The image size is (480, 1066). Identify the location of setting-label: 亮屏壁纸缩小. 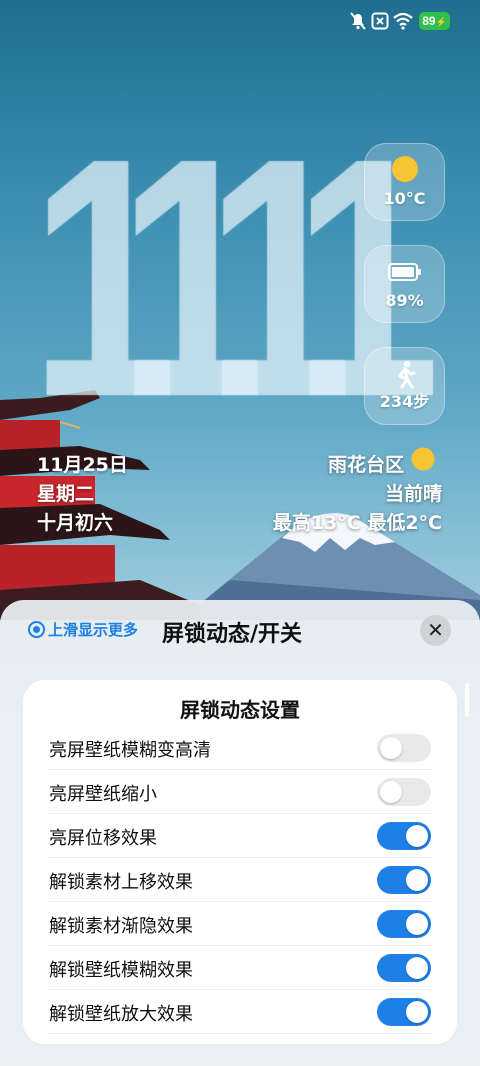
(103, 794).